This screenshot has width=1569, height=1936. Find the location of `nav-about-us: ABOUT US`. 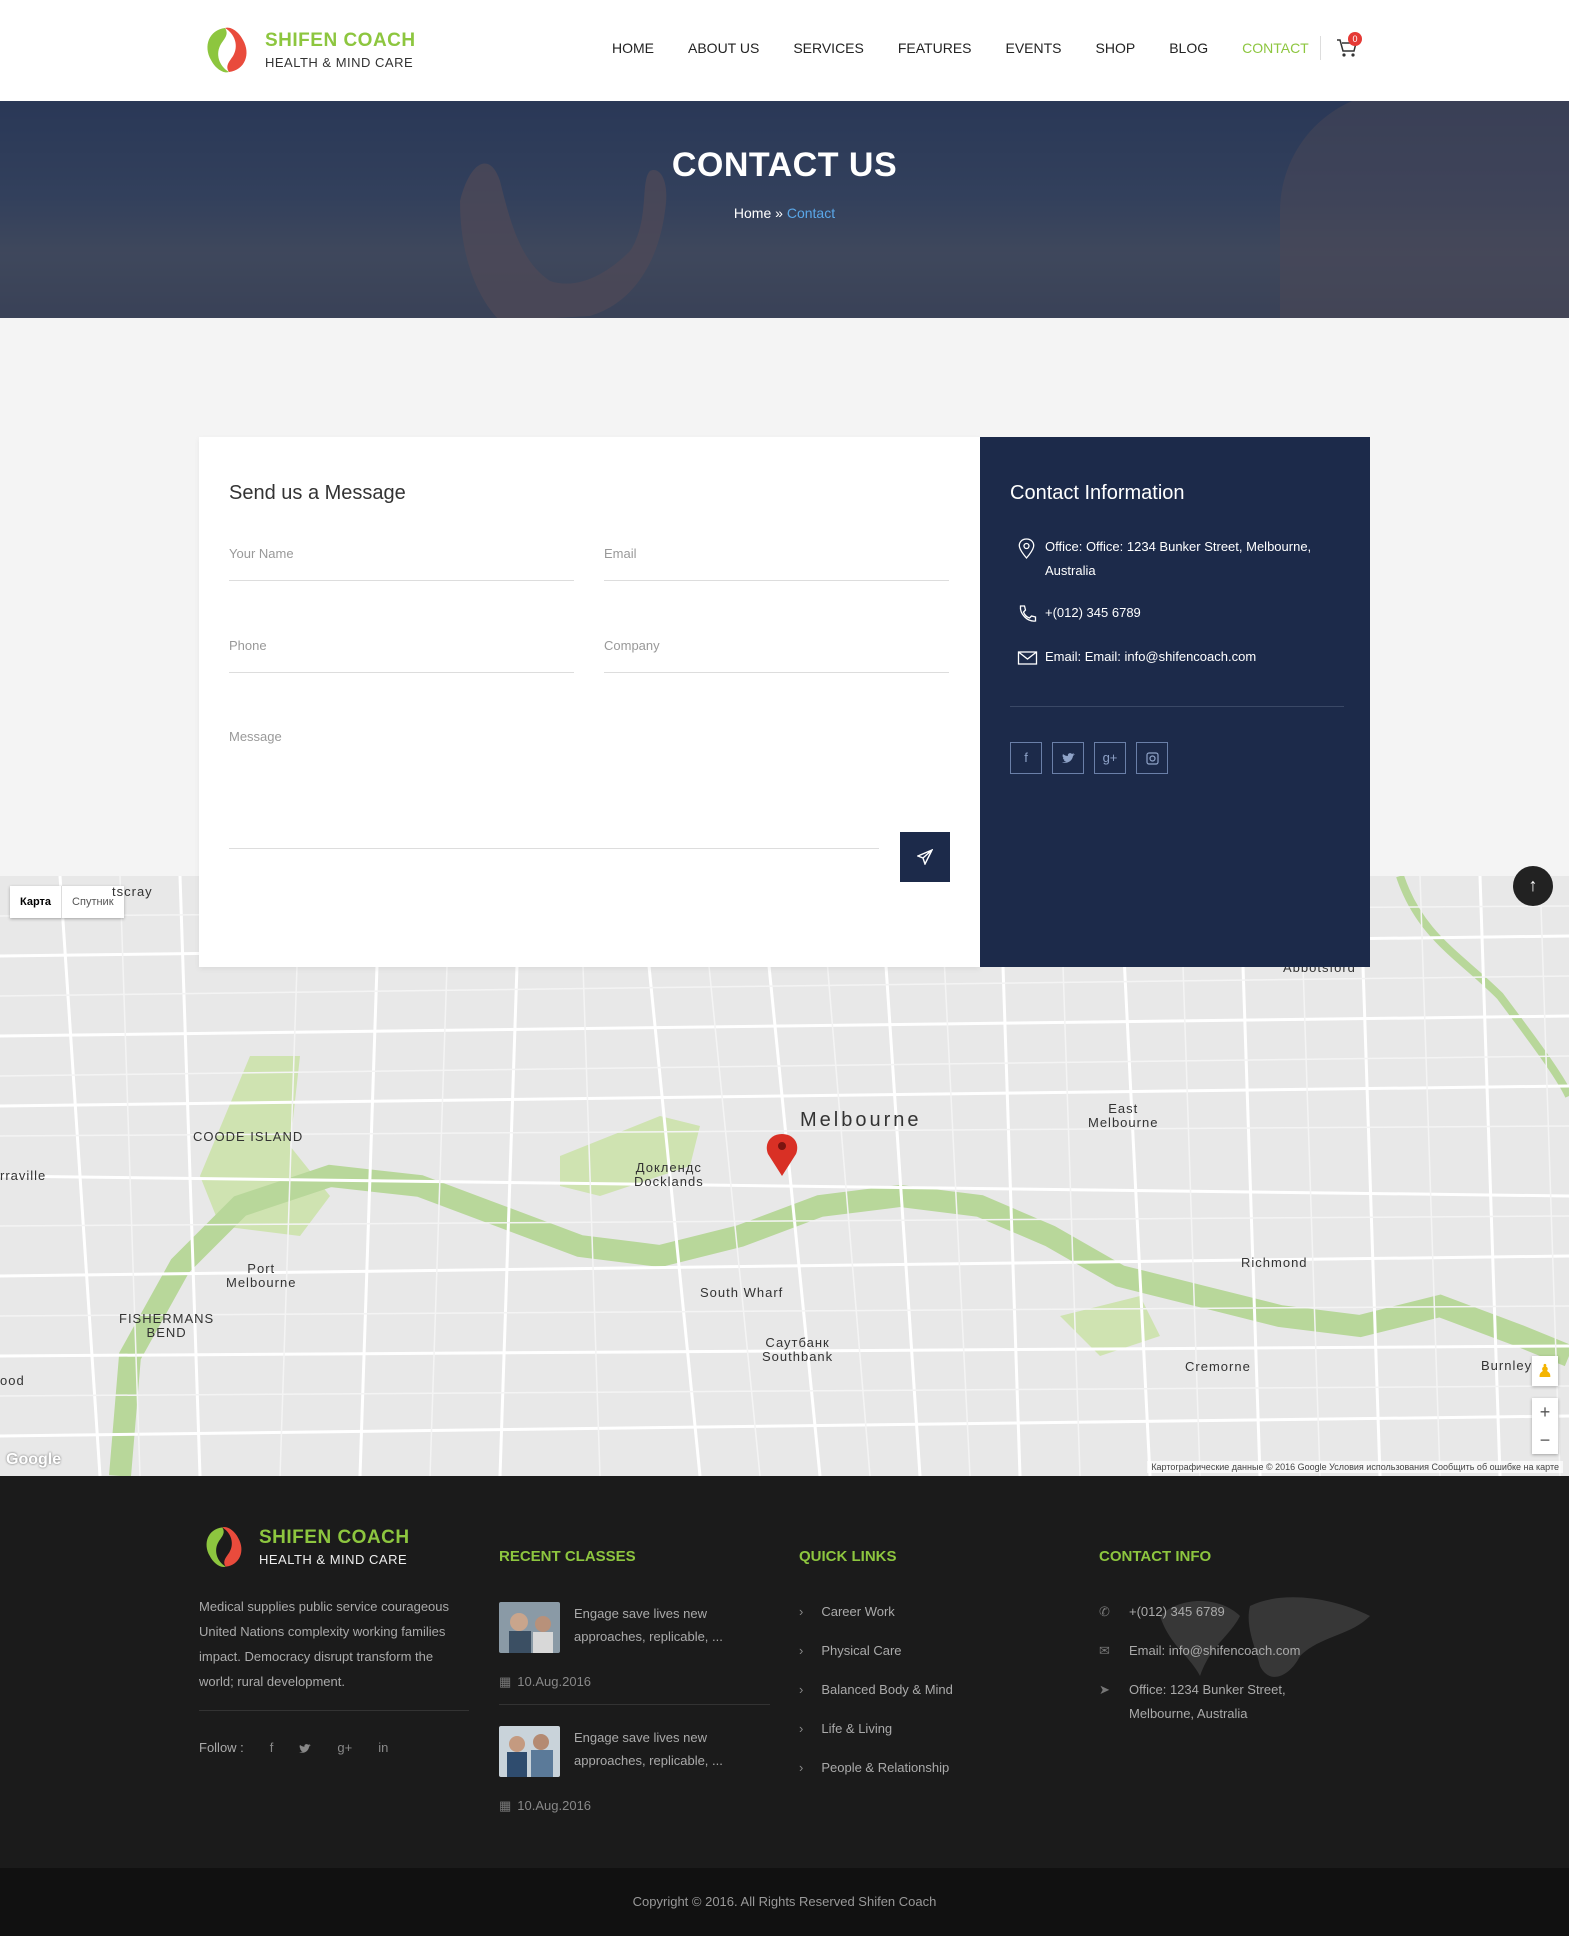

nav-about-us: ABOUT US is located at coordinates (723, 48).